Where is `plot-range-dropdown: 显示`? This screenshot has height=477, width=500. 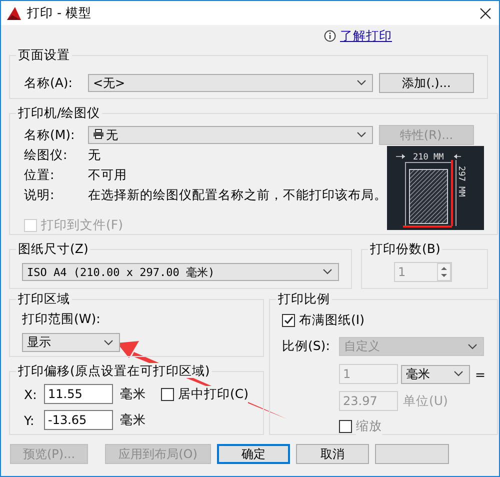 plot-range-dropdown: 显示 is located at coordinates (71, 342).